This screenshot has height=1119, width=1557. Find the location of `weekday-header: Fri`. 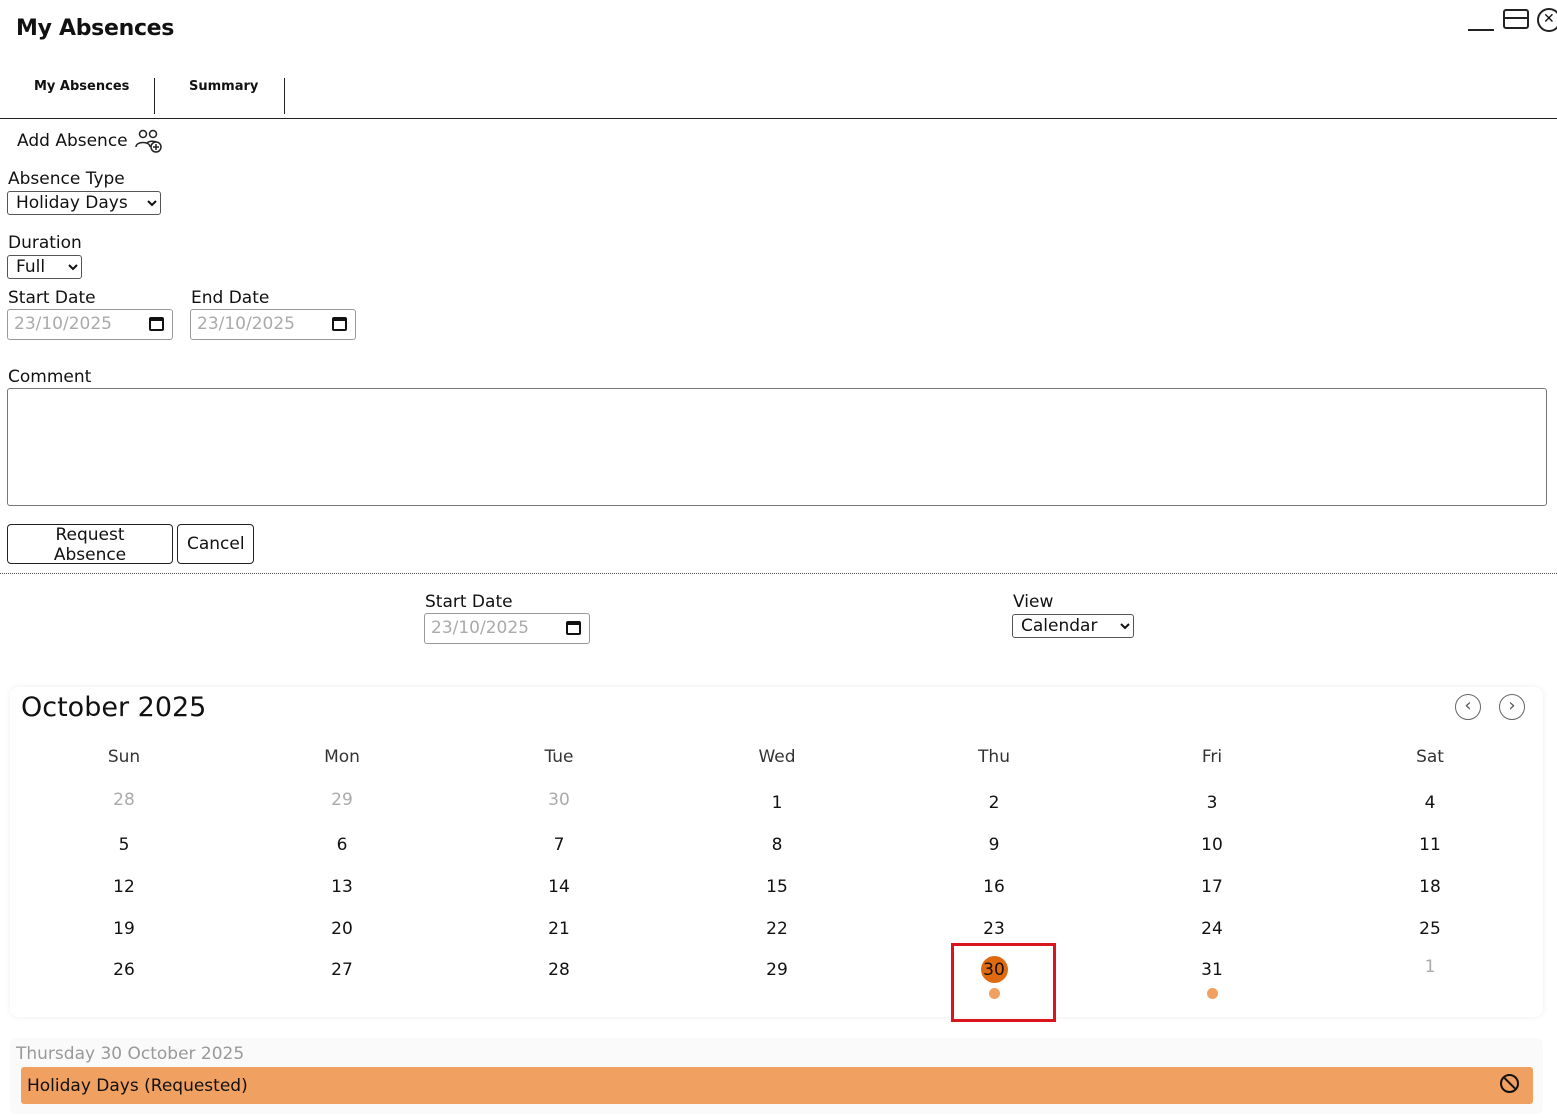

weekday-header: Fri is located at coordinates (1212, 757).